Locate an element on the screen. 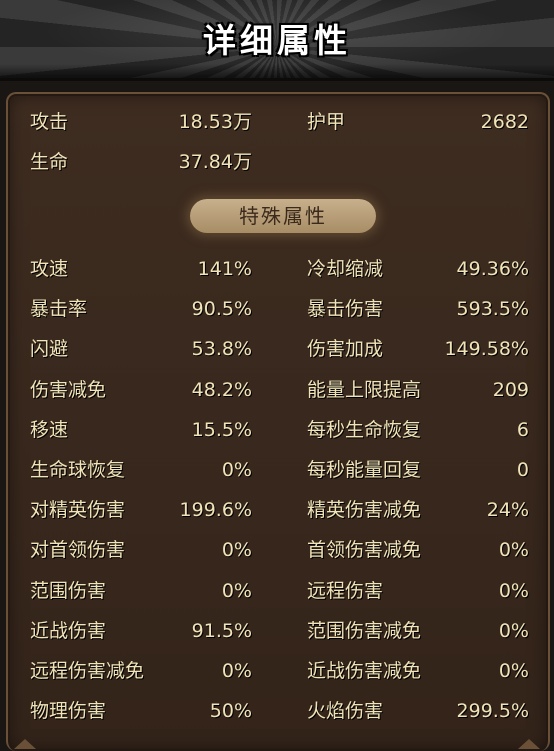  stat-value: 91.5% is located at coordinates (221, 631).